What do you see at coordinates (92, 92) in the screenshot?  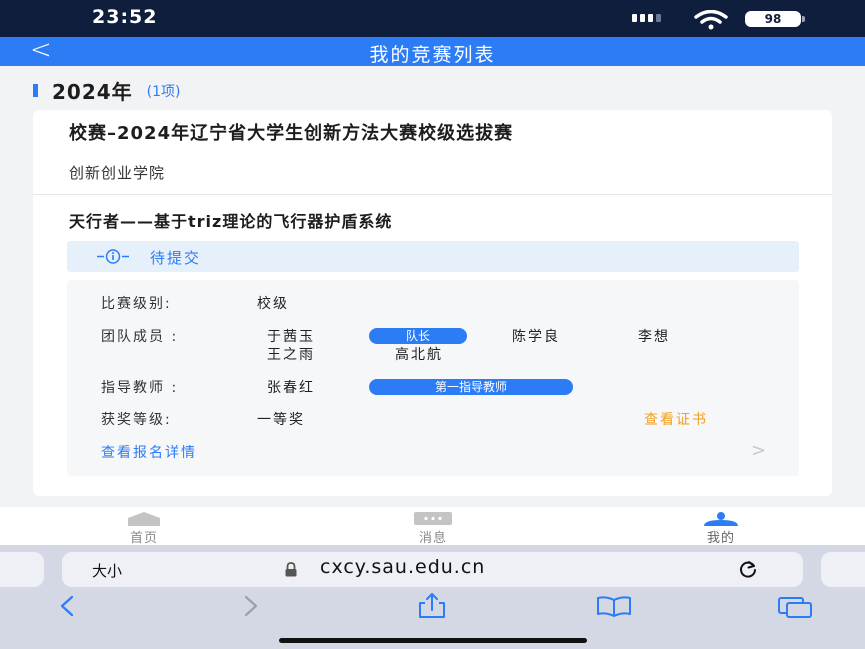 I see `year-label: 2024年` at bounding box center [92, 92].